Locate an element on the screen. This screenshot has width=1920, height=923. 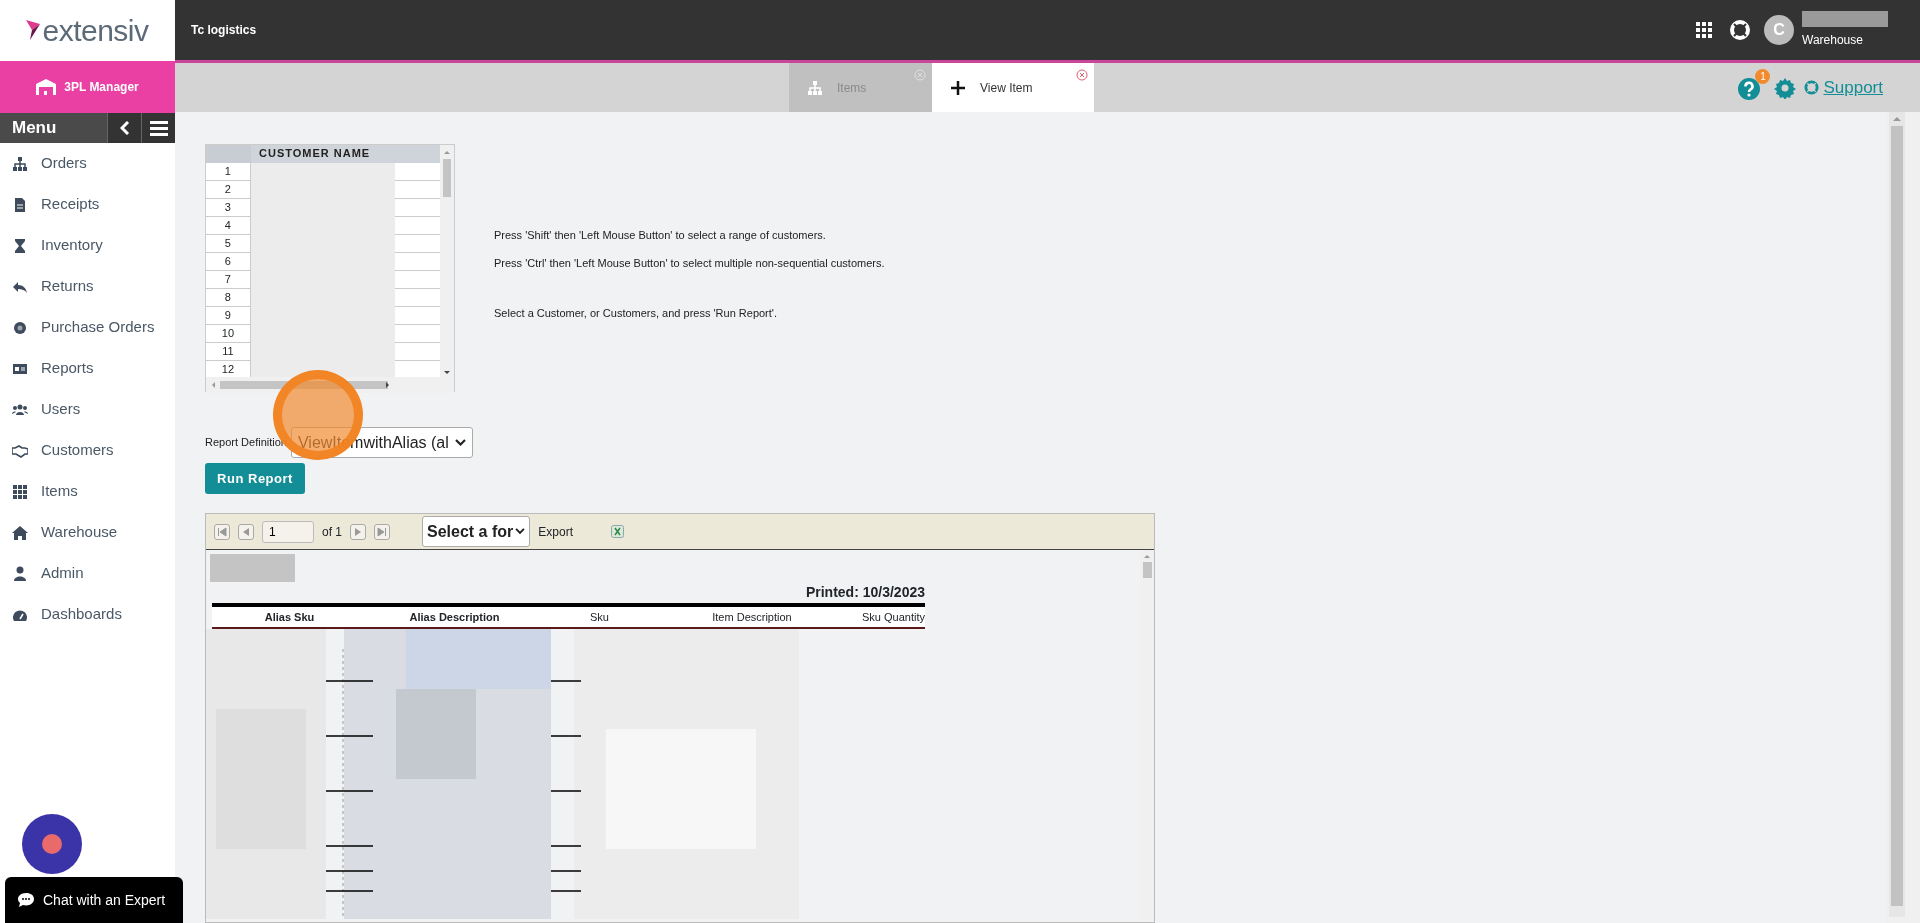
help-icon is located at coordinates (1749, 89).